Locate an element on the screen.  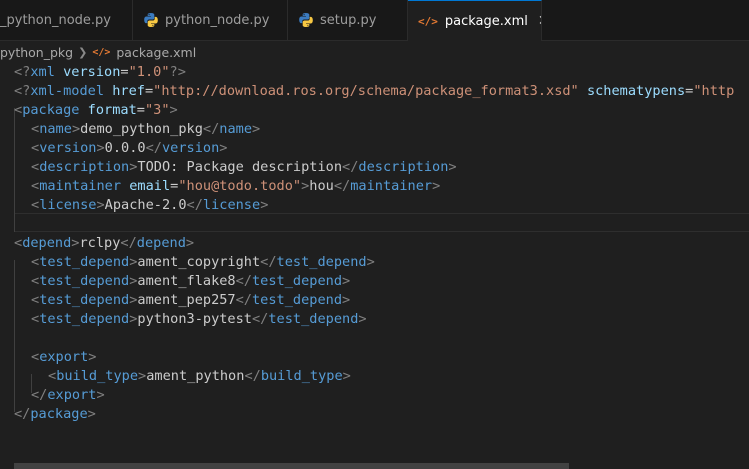
tag-depend: depend is located at coordinates (47, 243).